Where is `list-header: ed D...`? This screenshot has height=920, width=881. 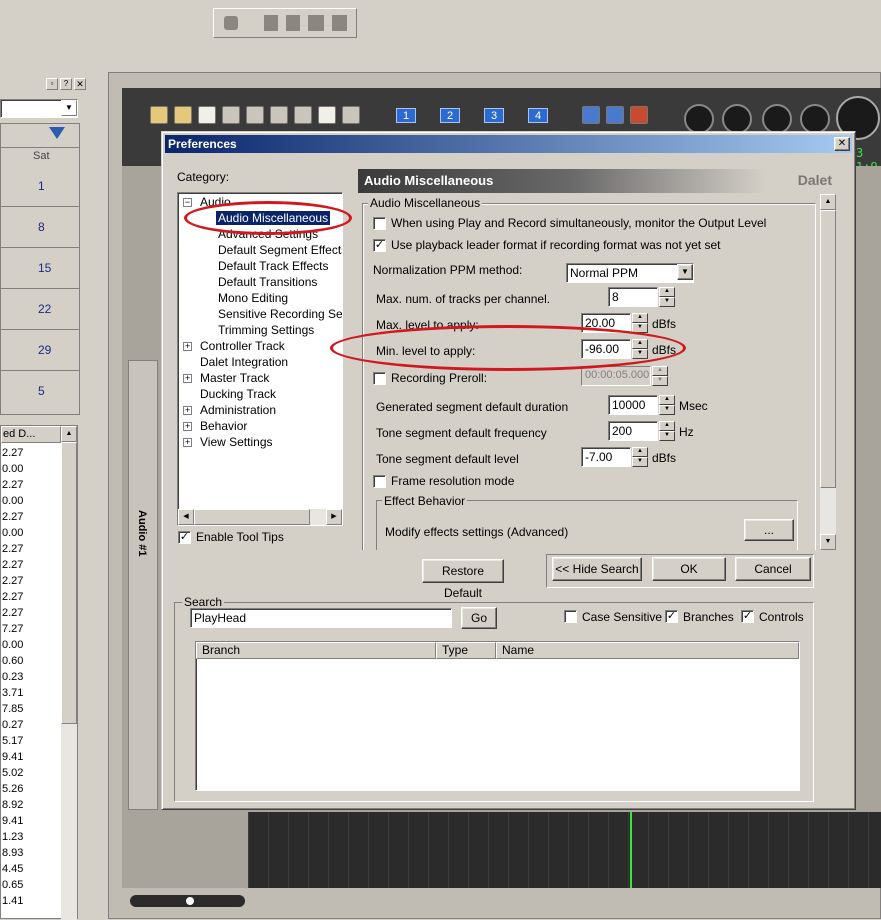 list-header: ed D... is located at coordinates (31, 434).